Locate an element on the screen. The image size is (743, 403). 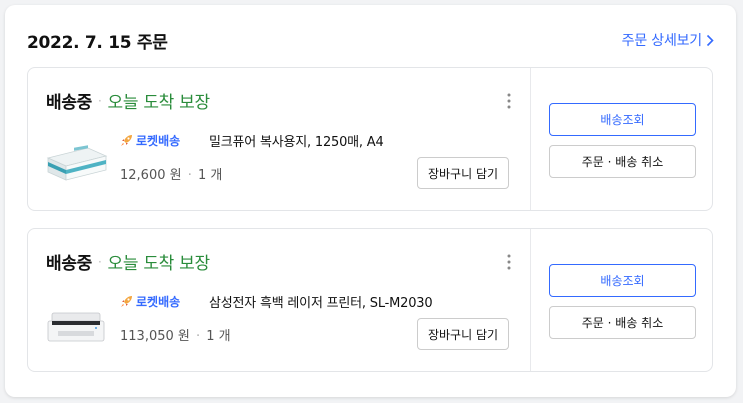
order-detail-label: 주문 상세보기 is located at coordinates (662, 41).